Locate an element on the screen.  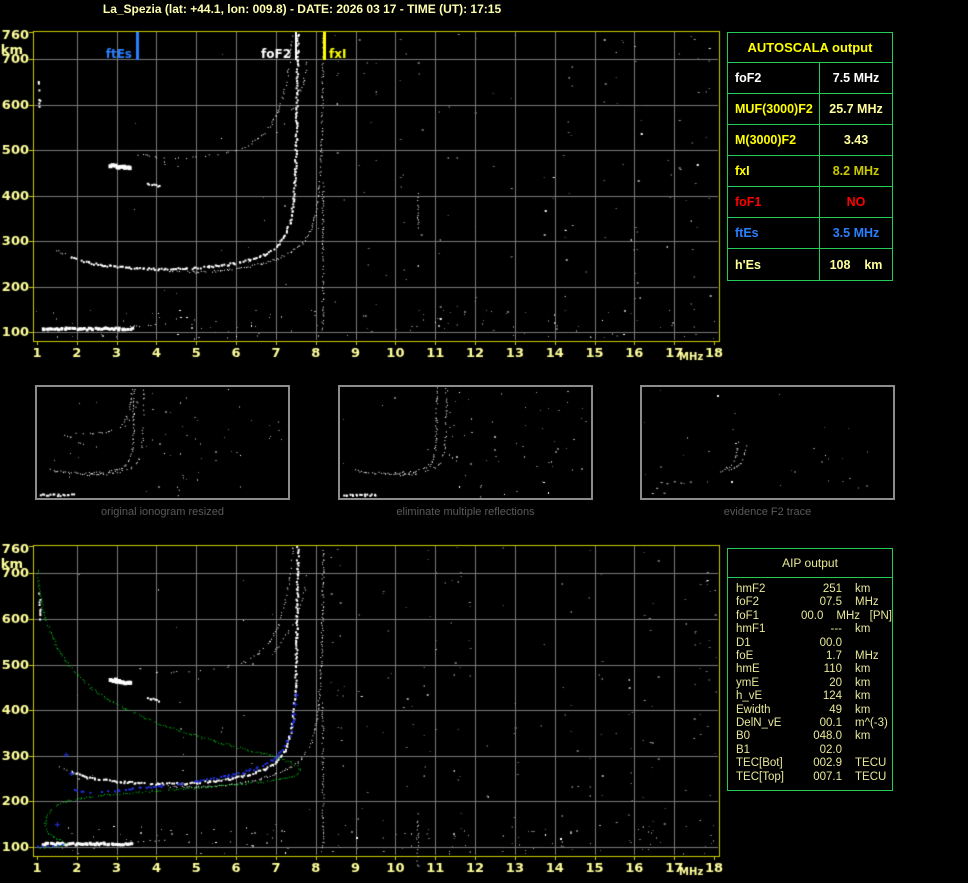
aip-name: B1 is located at coordinates (743, 749).